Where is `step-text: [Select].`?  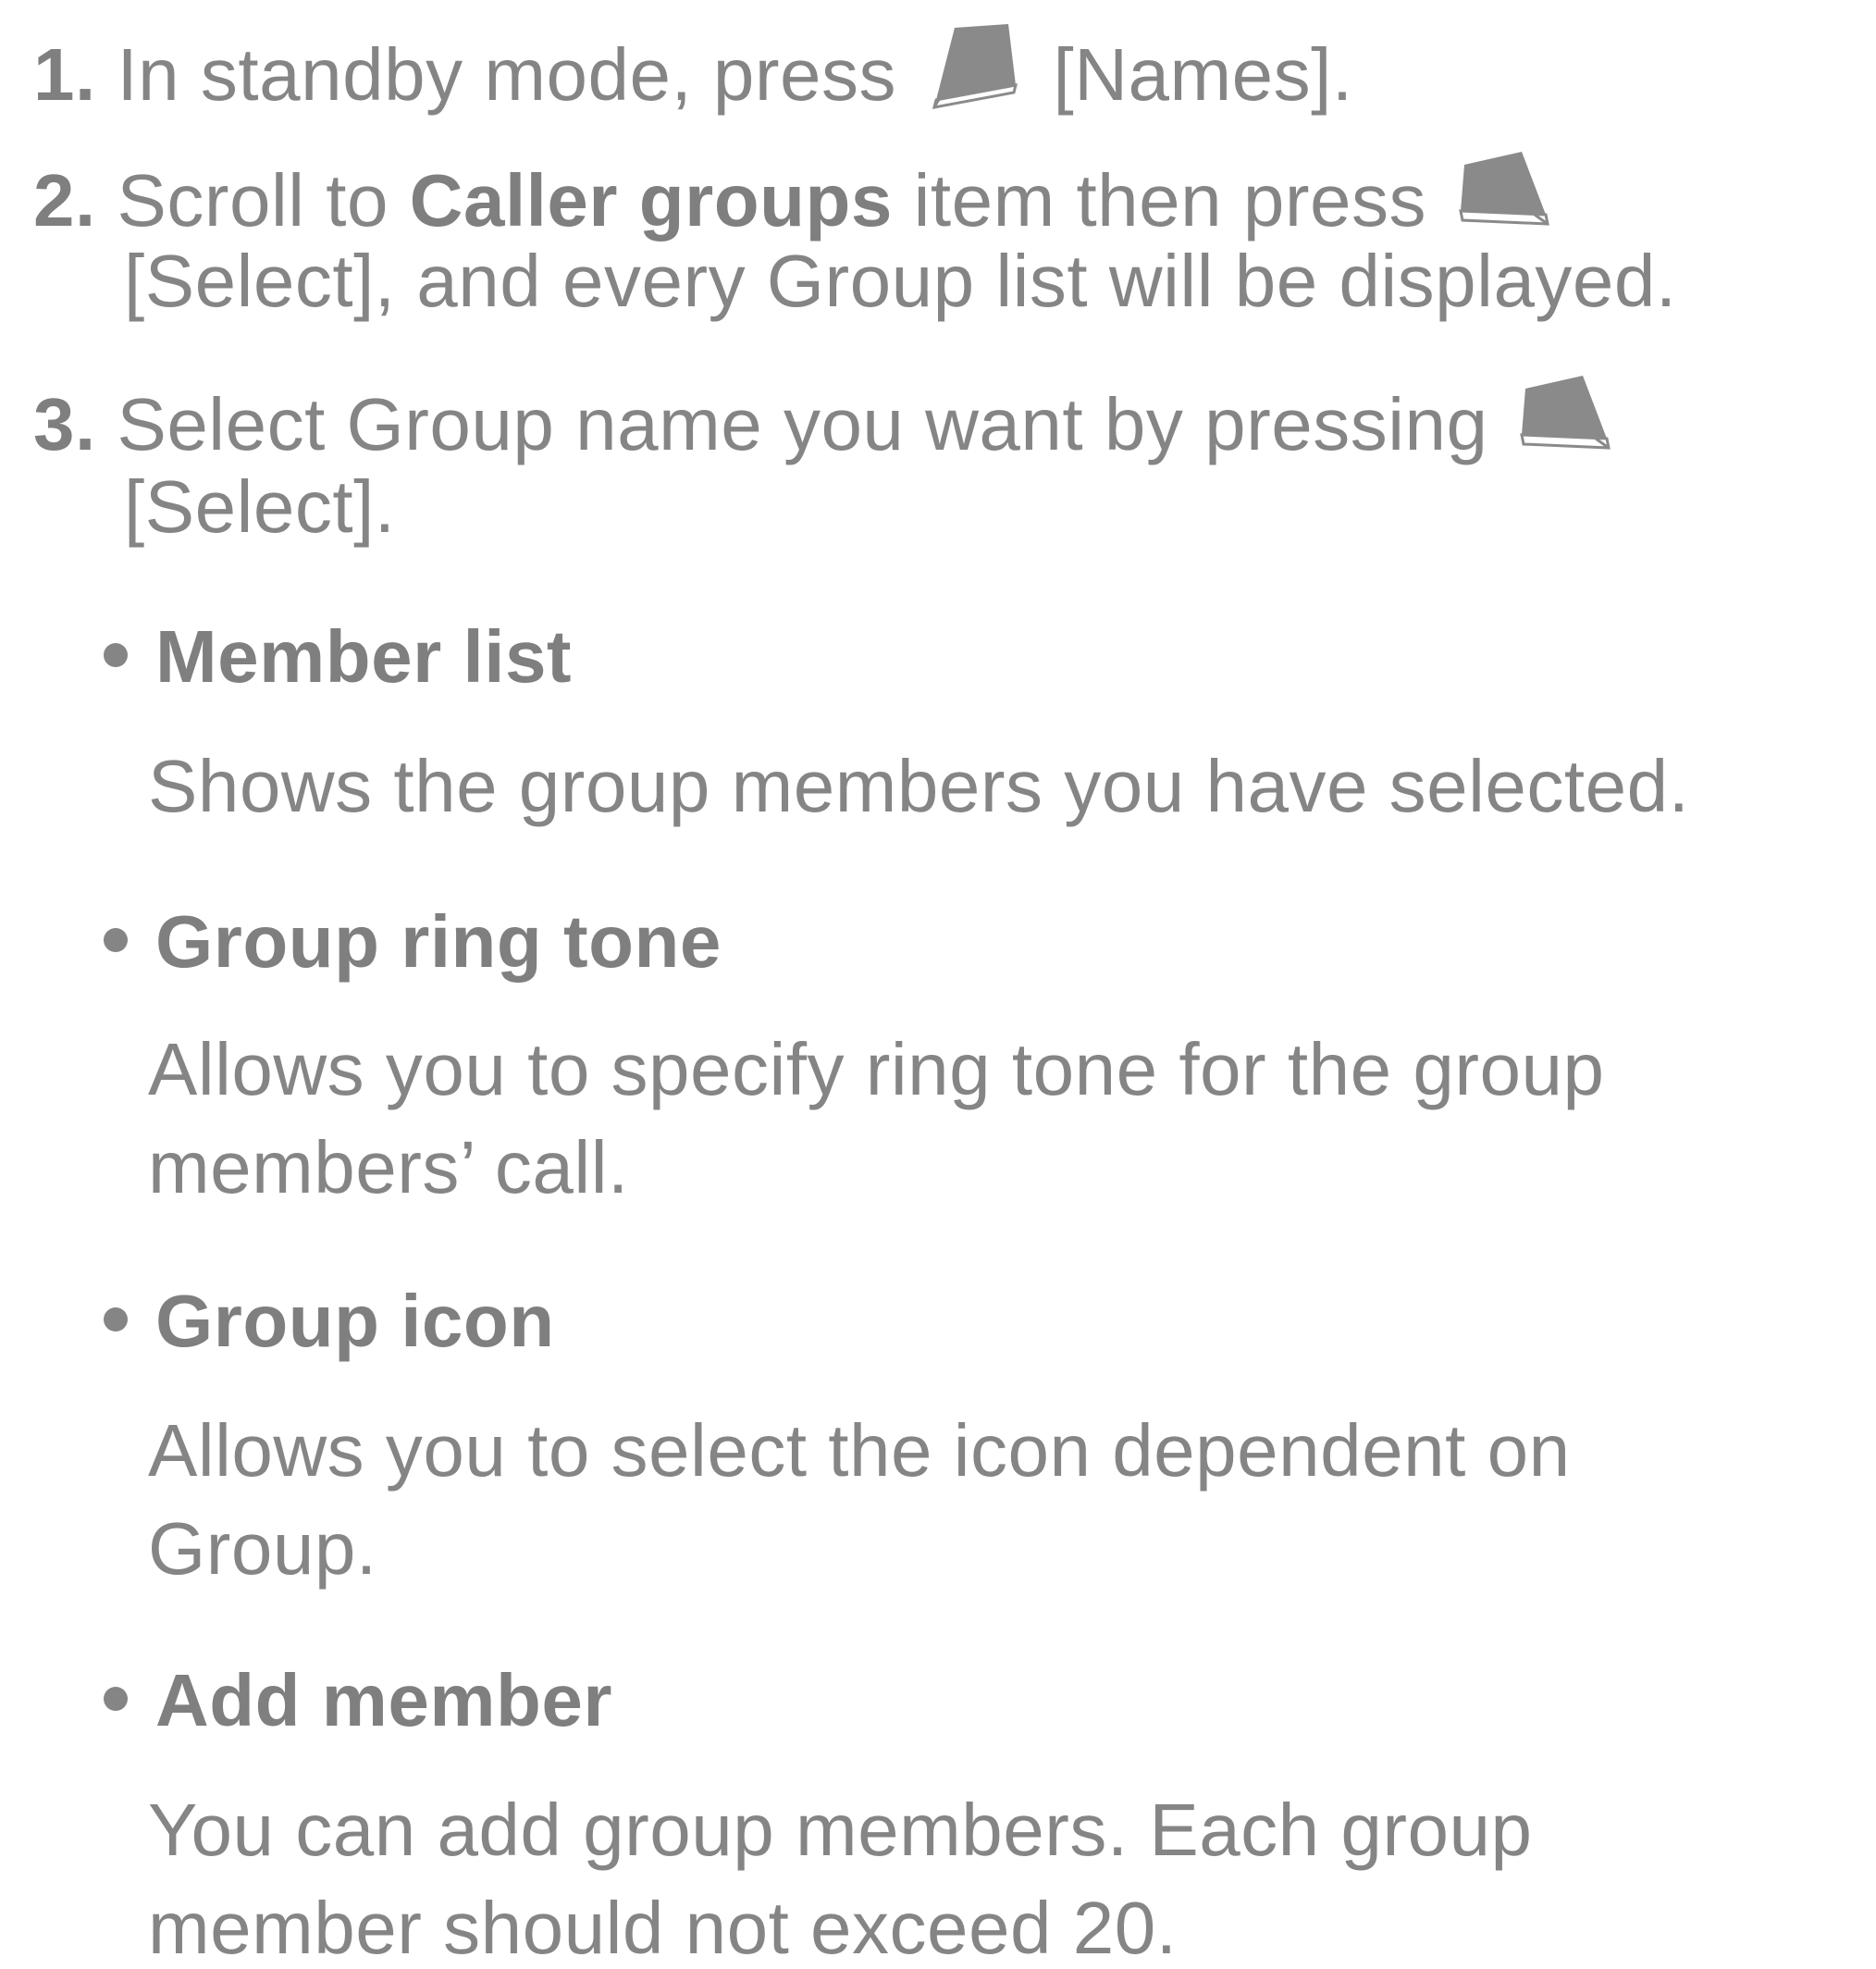
step-text: [Select]. is located at coordinates (260, 507).